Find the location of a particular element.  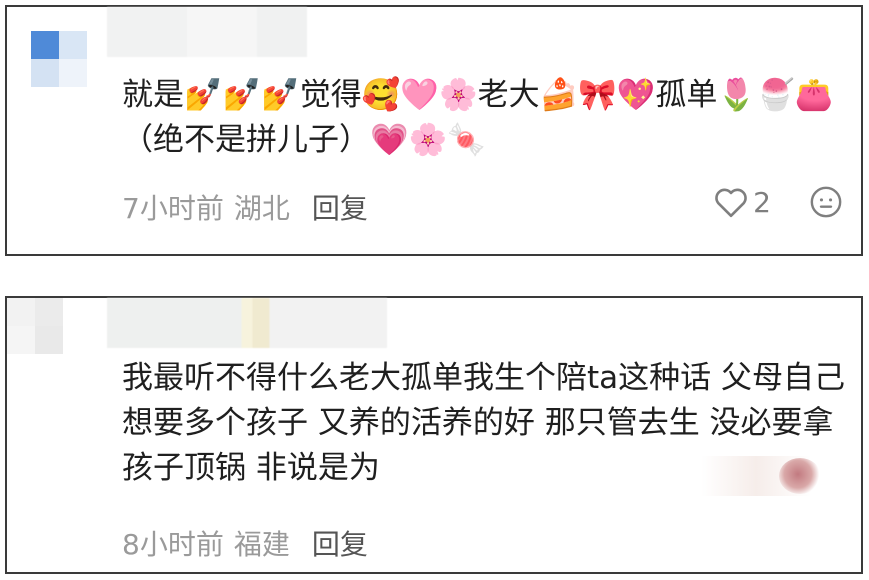

comment-meta: 8小时前 福建 回复 is located at coordinates (245, 543).